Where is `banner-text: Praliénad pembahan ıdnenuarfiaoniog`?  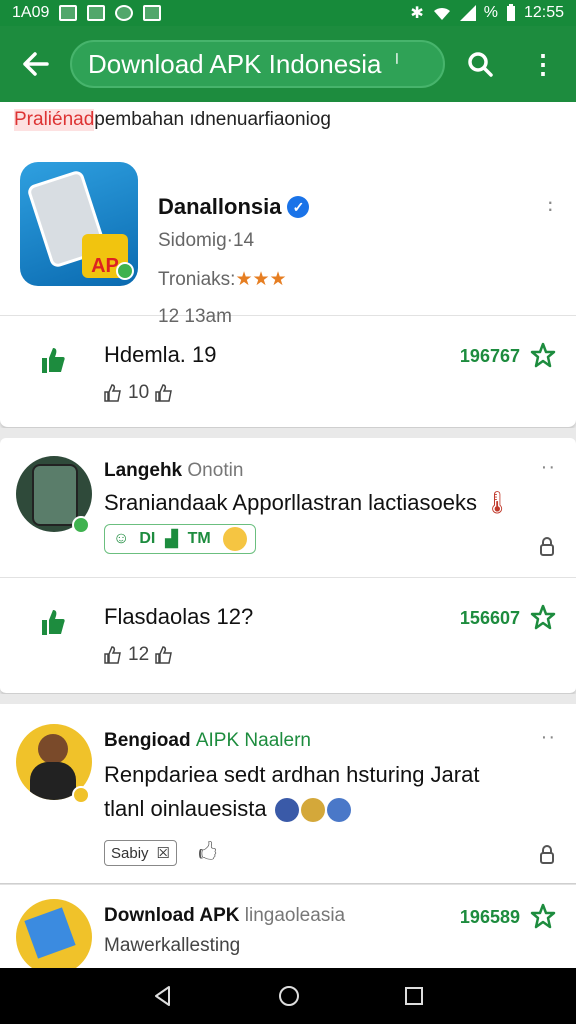
banner-text: Praliénad pembahan ıdnenuarfiaoniog is located at coordinates (288, 120).